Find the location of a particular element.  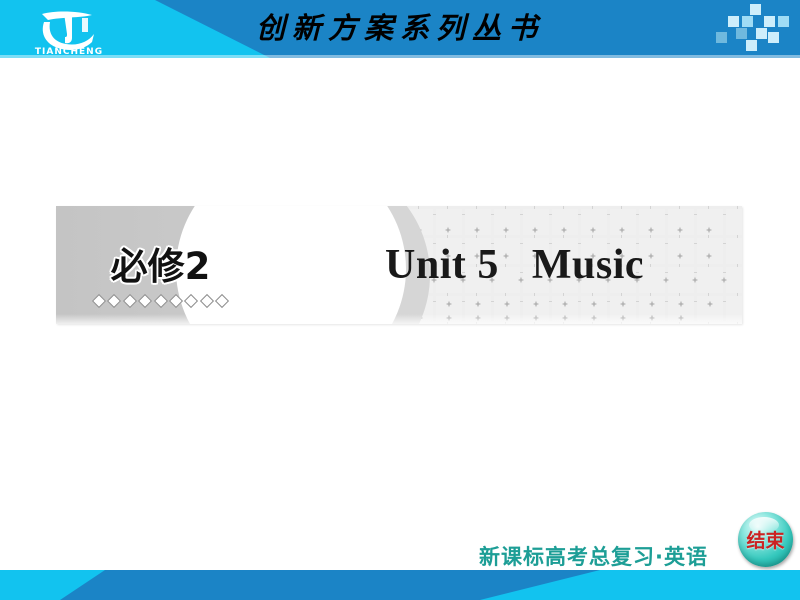

series-title: 创新方案系列丛书 is located at coordinates (399, 28).